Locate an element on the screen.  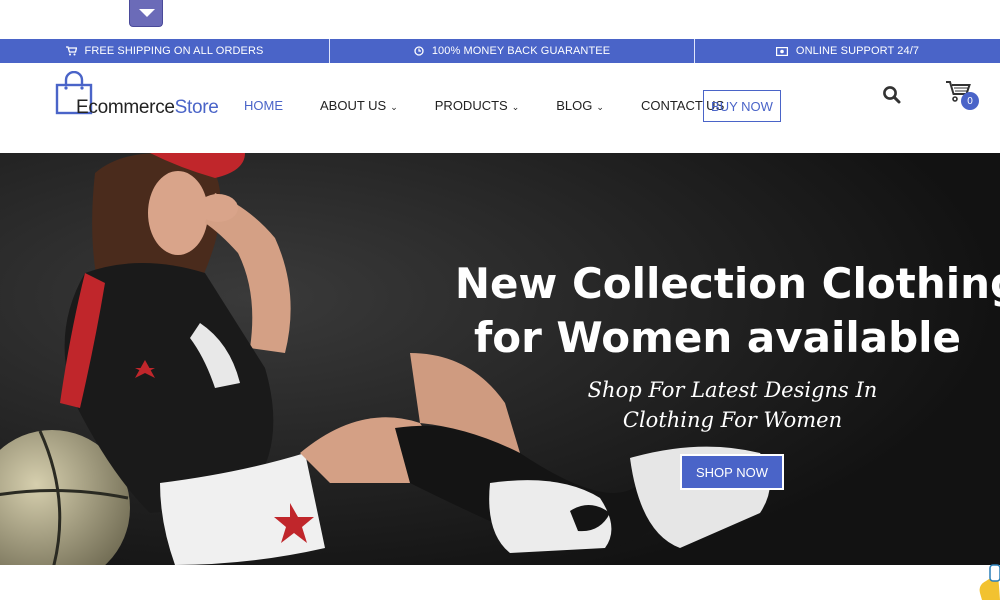
online-support-notice: ONLINE SUPPORT 24/7 is located at coordinates (847, 51).